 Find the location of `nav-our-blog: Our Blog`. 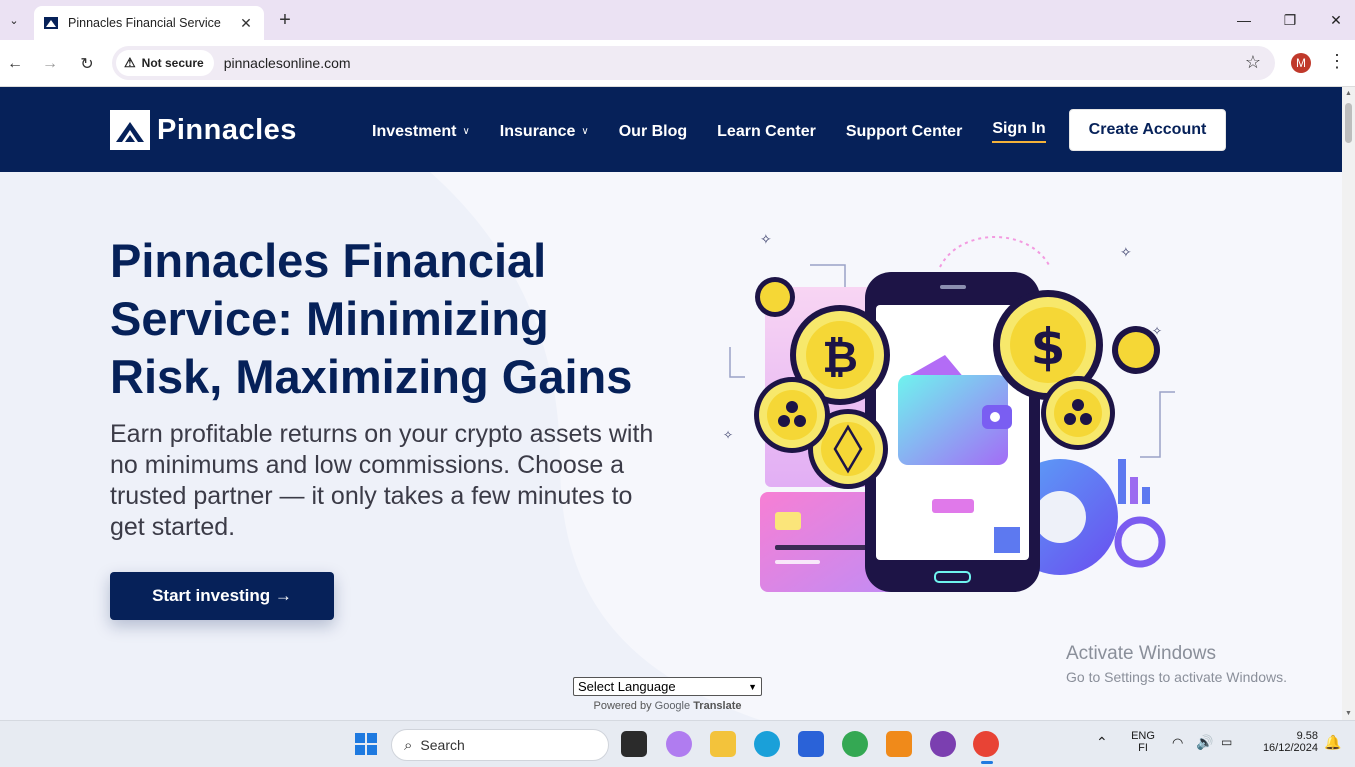

nav-our-blog: Our Blog is located at coordinates (653, 132).